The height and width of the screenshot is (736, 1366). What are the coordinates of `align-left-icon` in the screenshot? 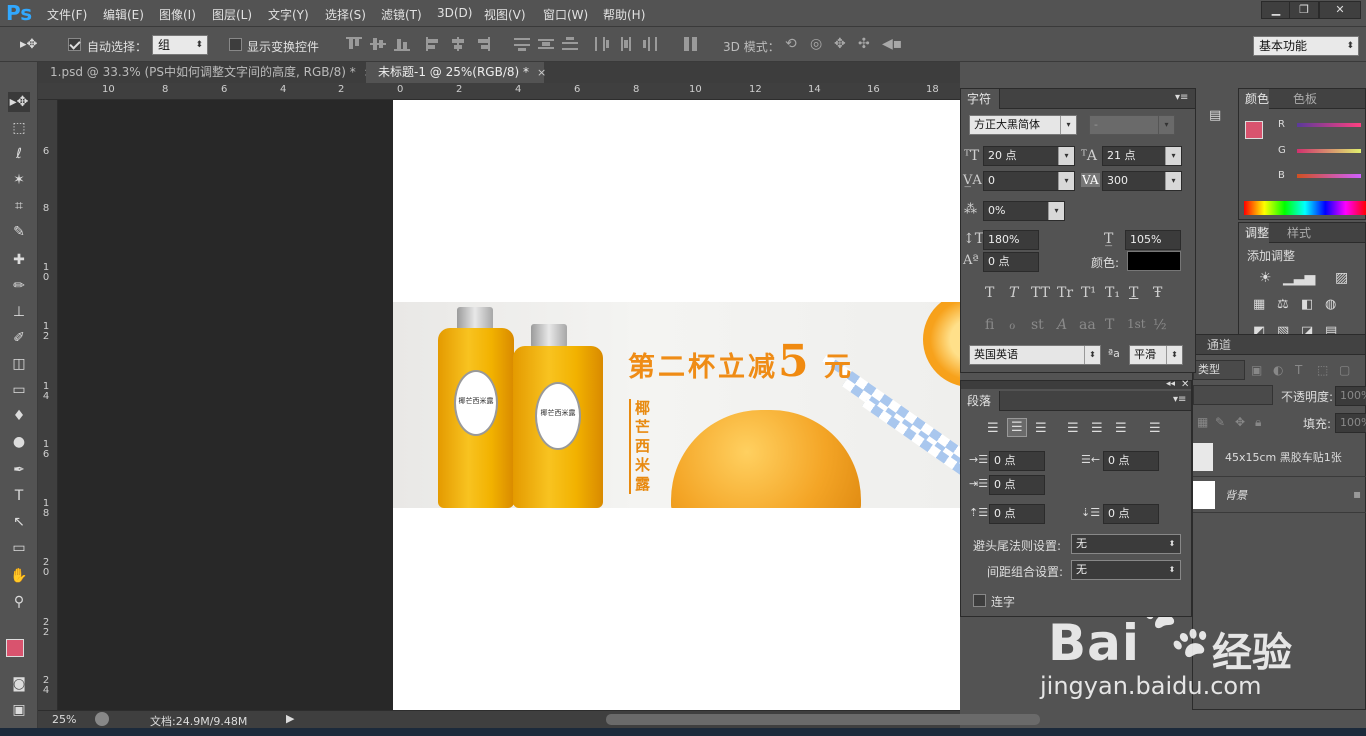 It's located at (434, 44).